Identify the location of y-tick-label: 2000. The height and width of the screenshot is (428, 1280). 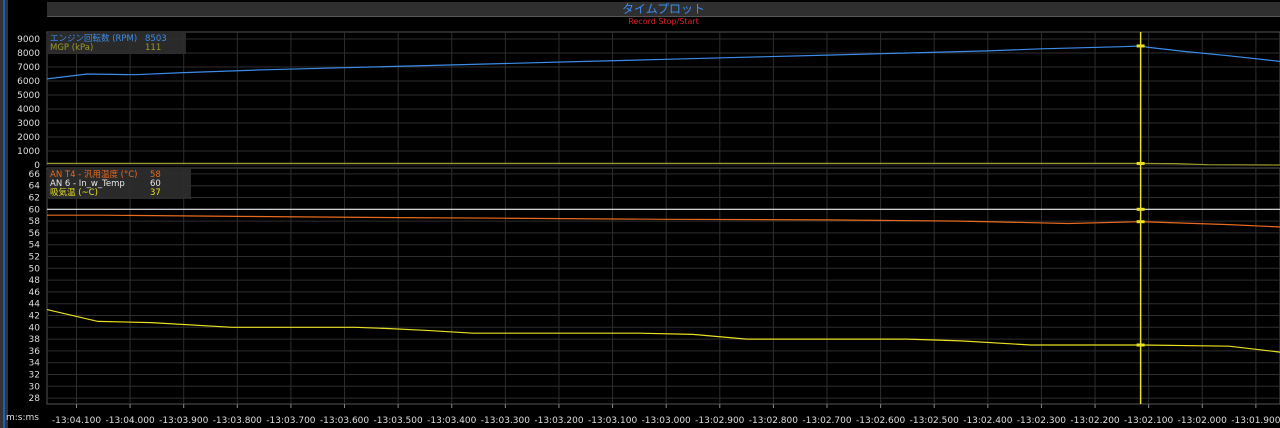
(28, 138).